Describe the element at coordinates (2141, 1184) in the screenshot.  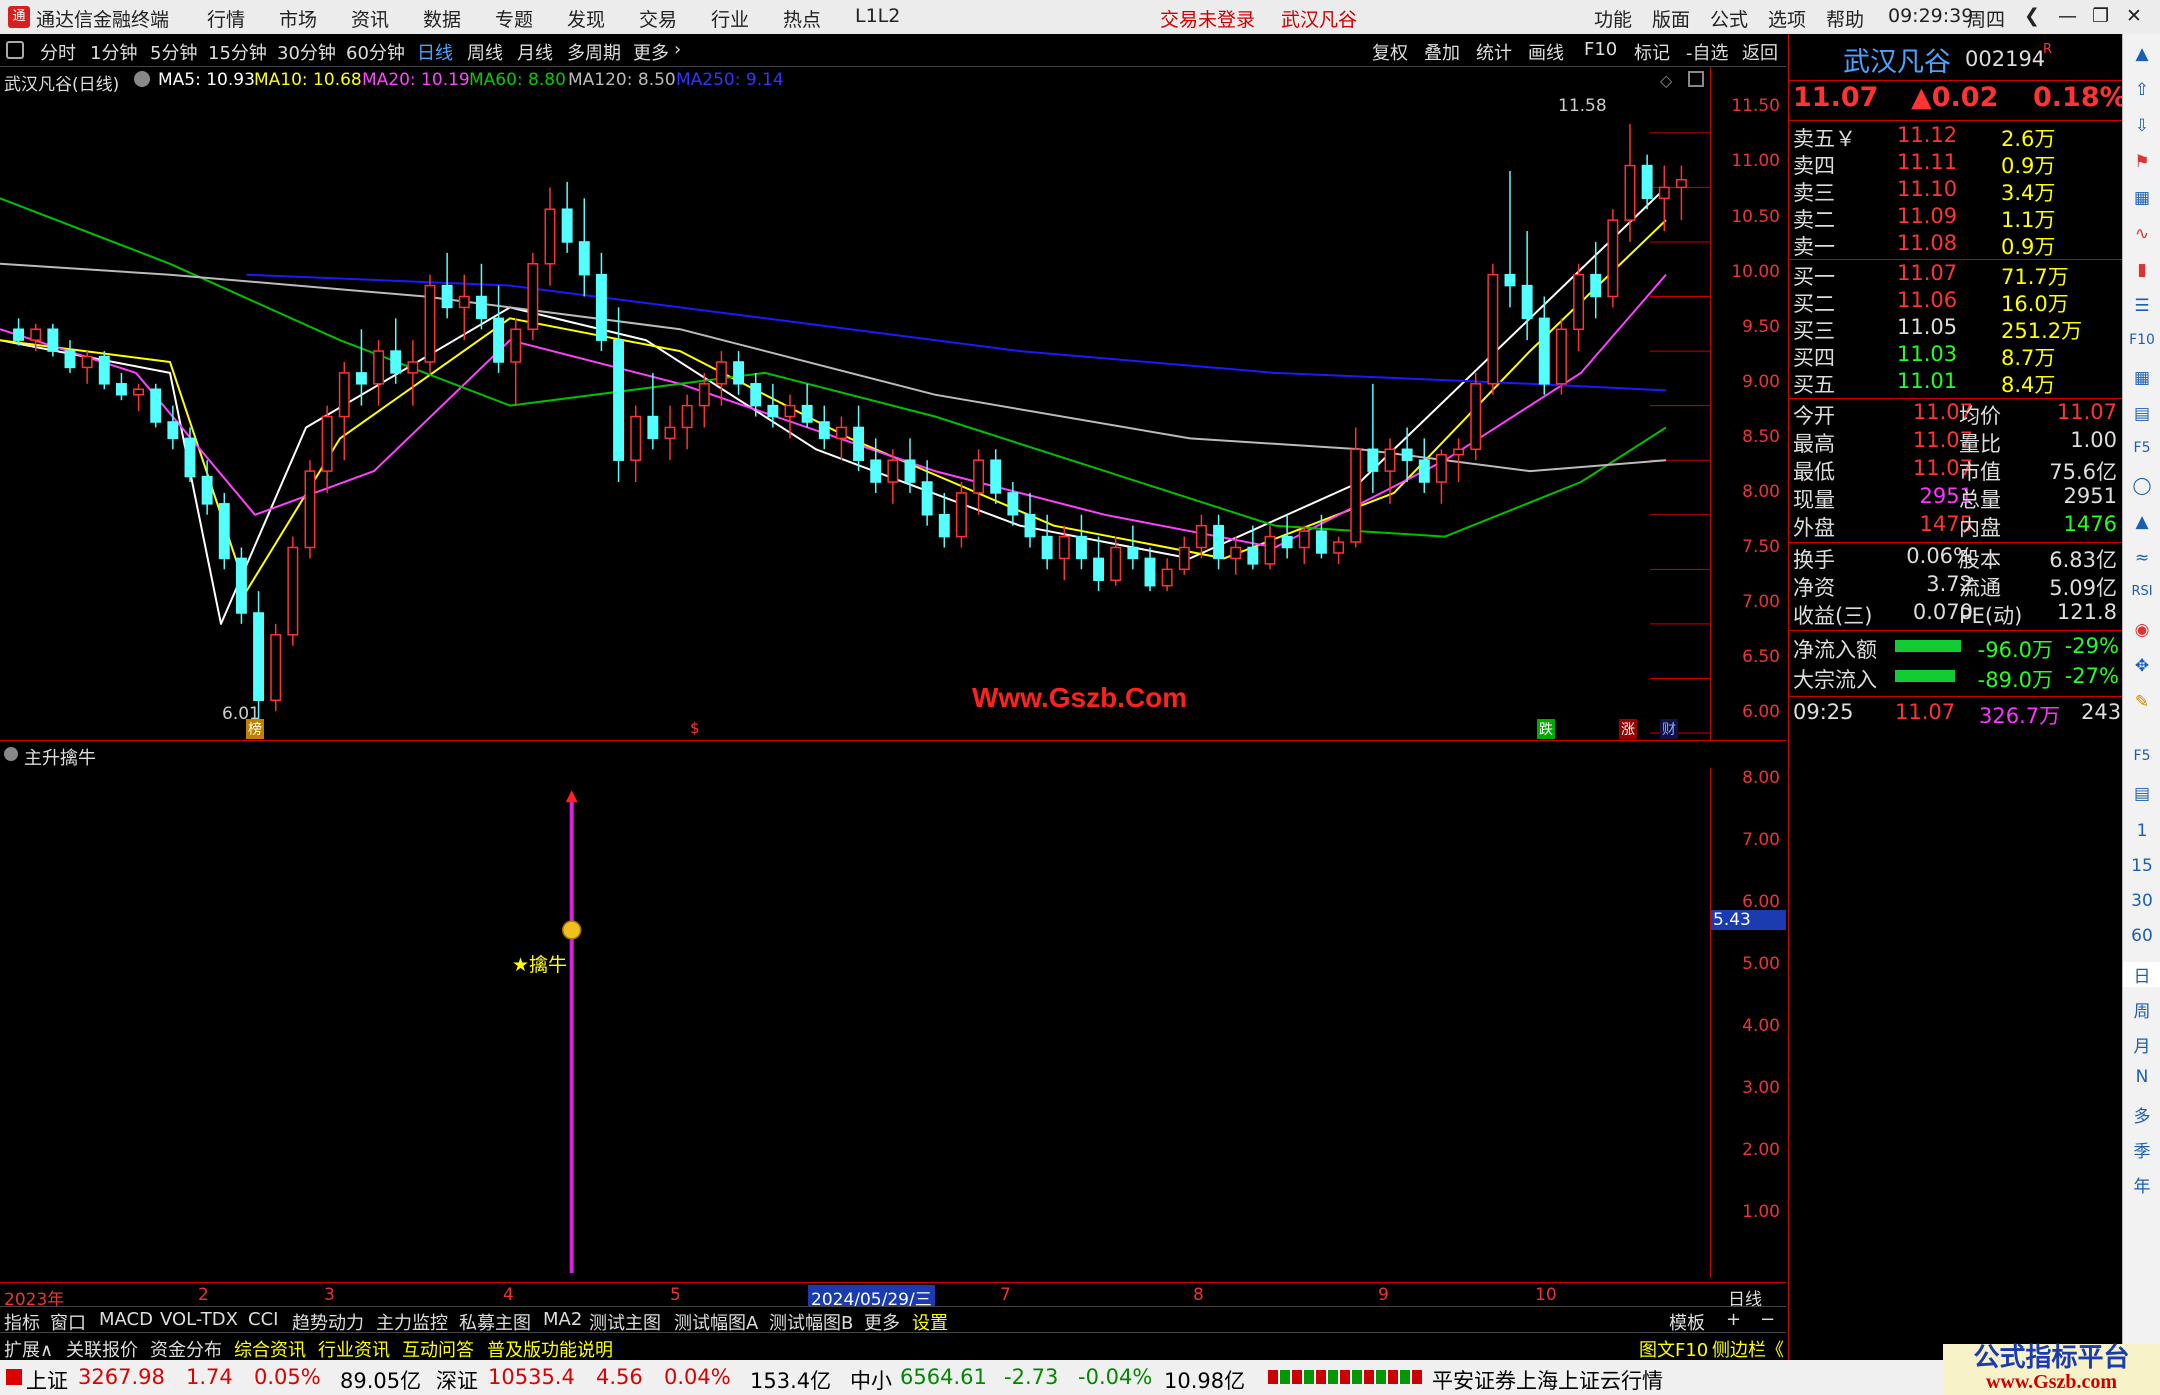
I see `period-year-button: 年` at that location.